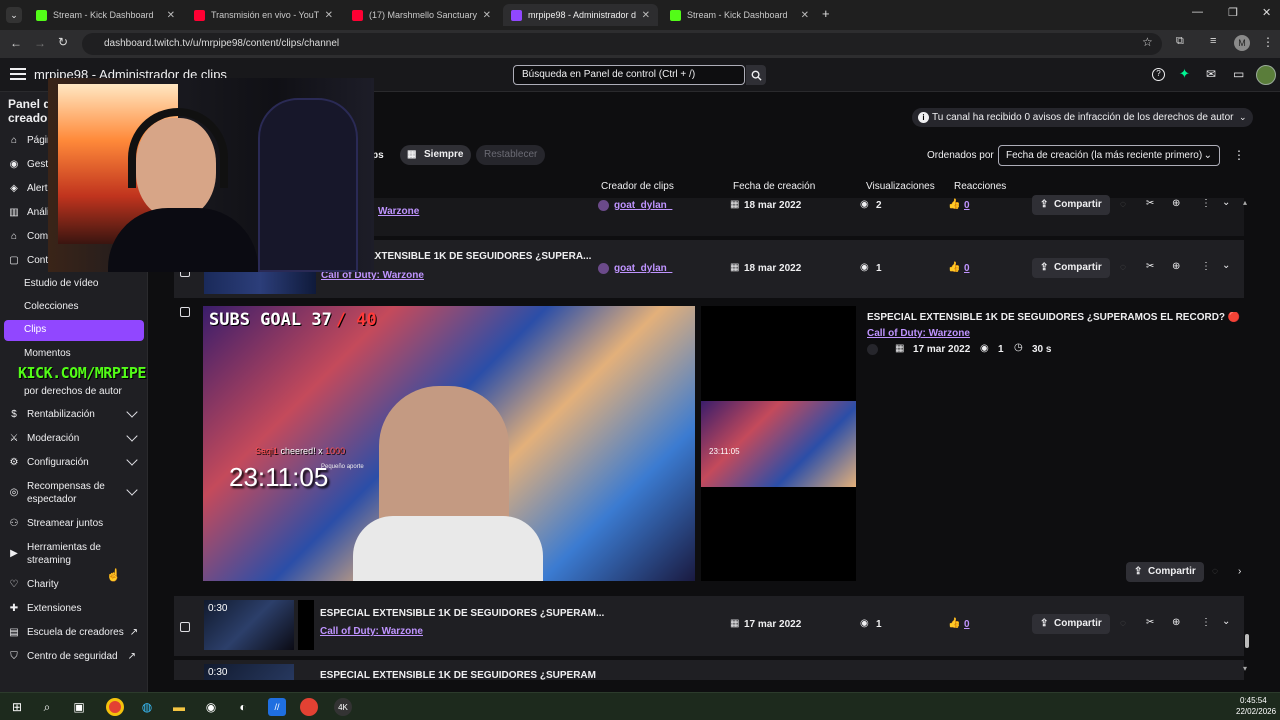 This screenshot has width=1280, height=720. What do you see at coordinates (45, 608) in the screenshot?
I see `sidebar-item-extensions: ✚ Extensiones` at bounding box center [45, 608].